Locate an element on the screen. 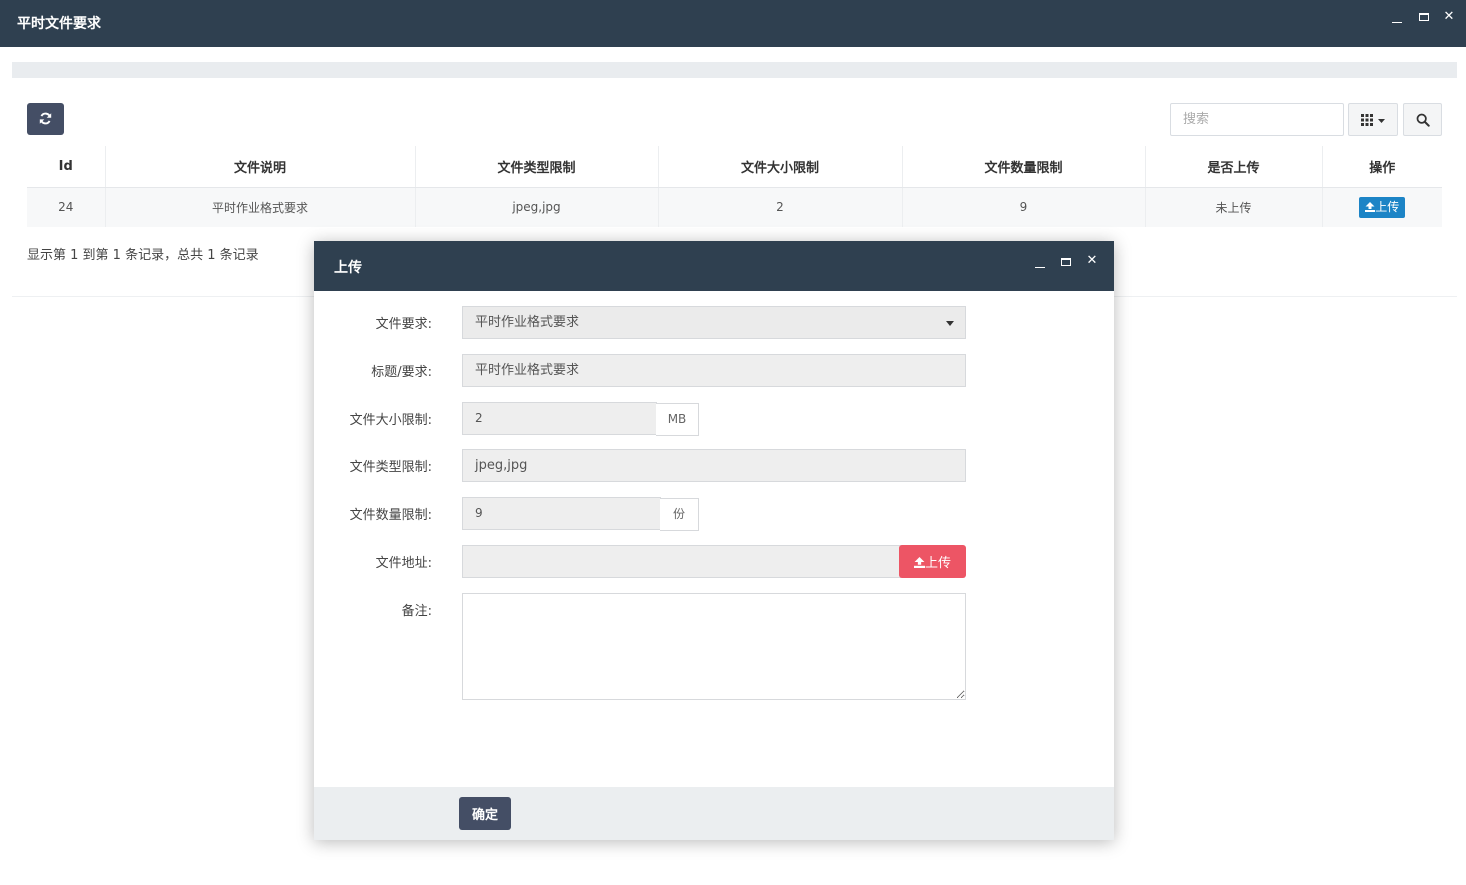  search-icon is located at coordinates (1423, 120).